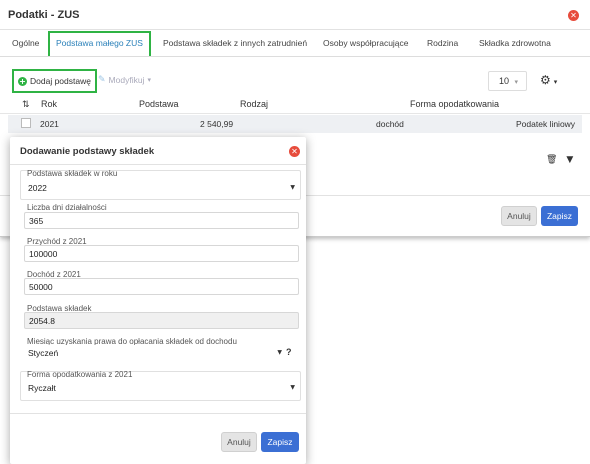 The height and width of the screenshot is (464, 590). I want to click on taxform-value: Ryczałt, so click(42, 388).